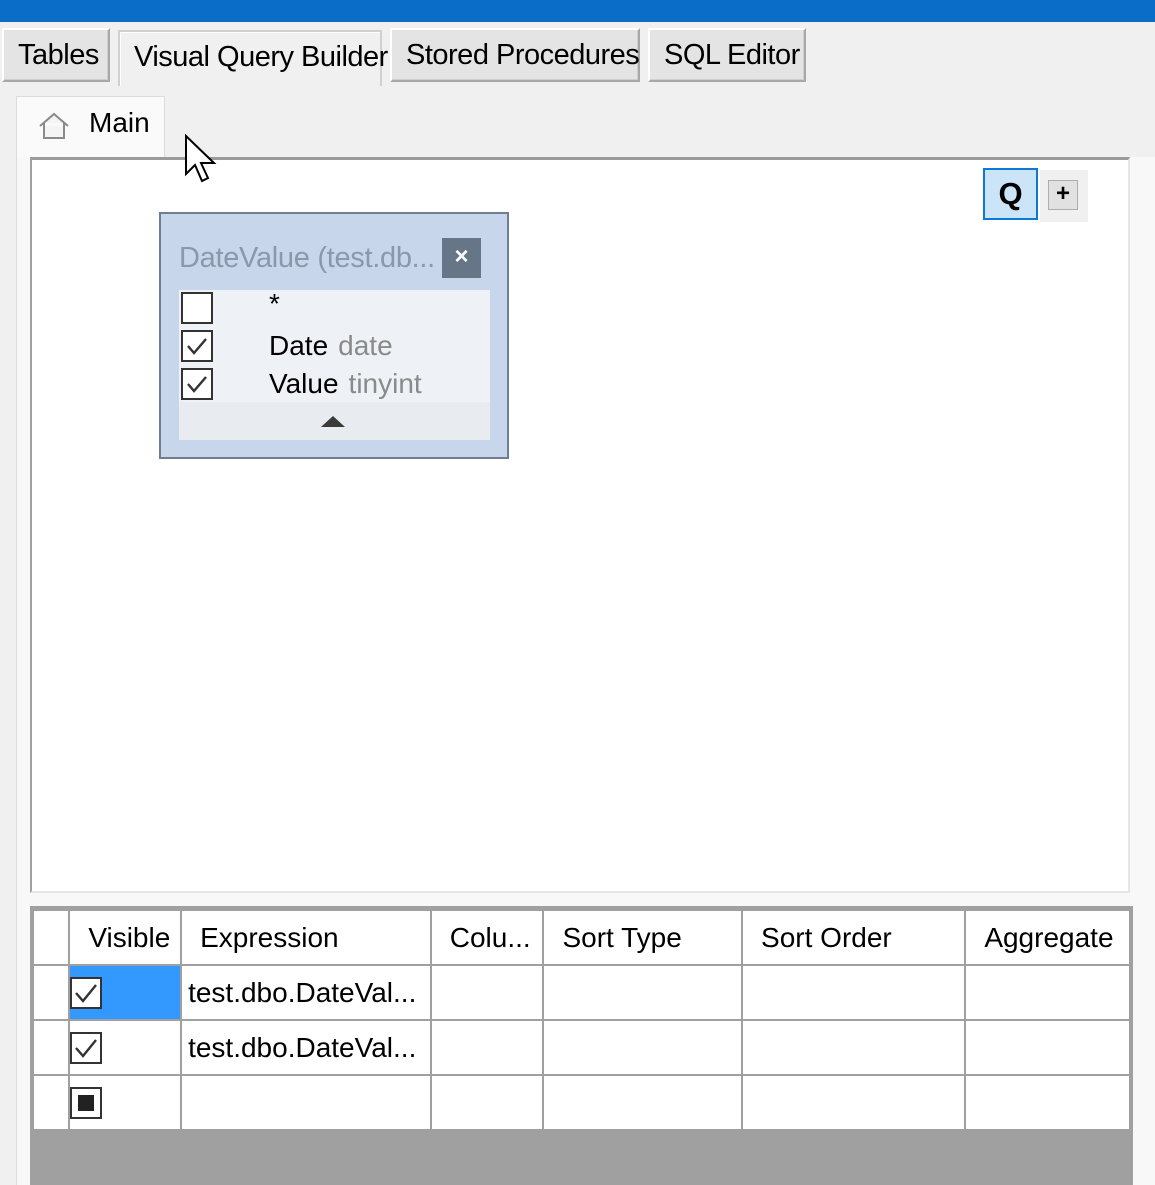 This screenshot has height=1185, width=1155. I want to click on tab-visual-query-builder: Visual Query Builder, so click(253, 58).